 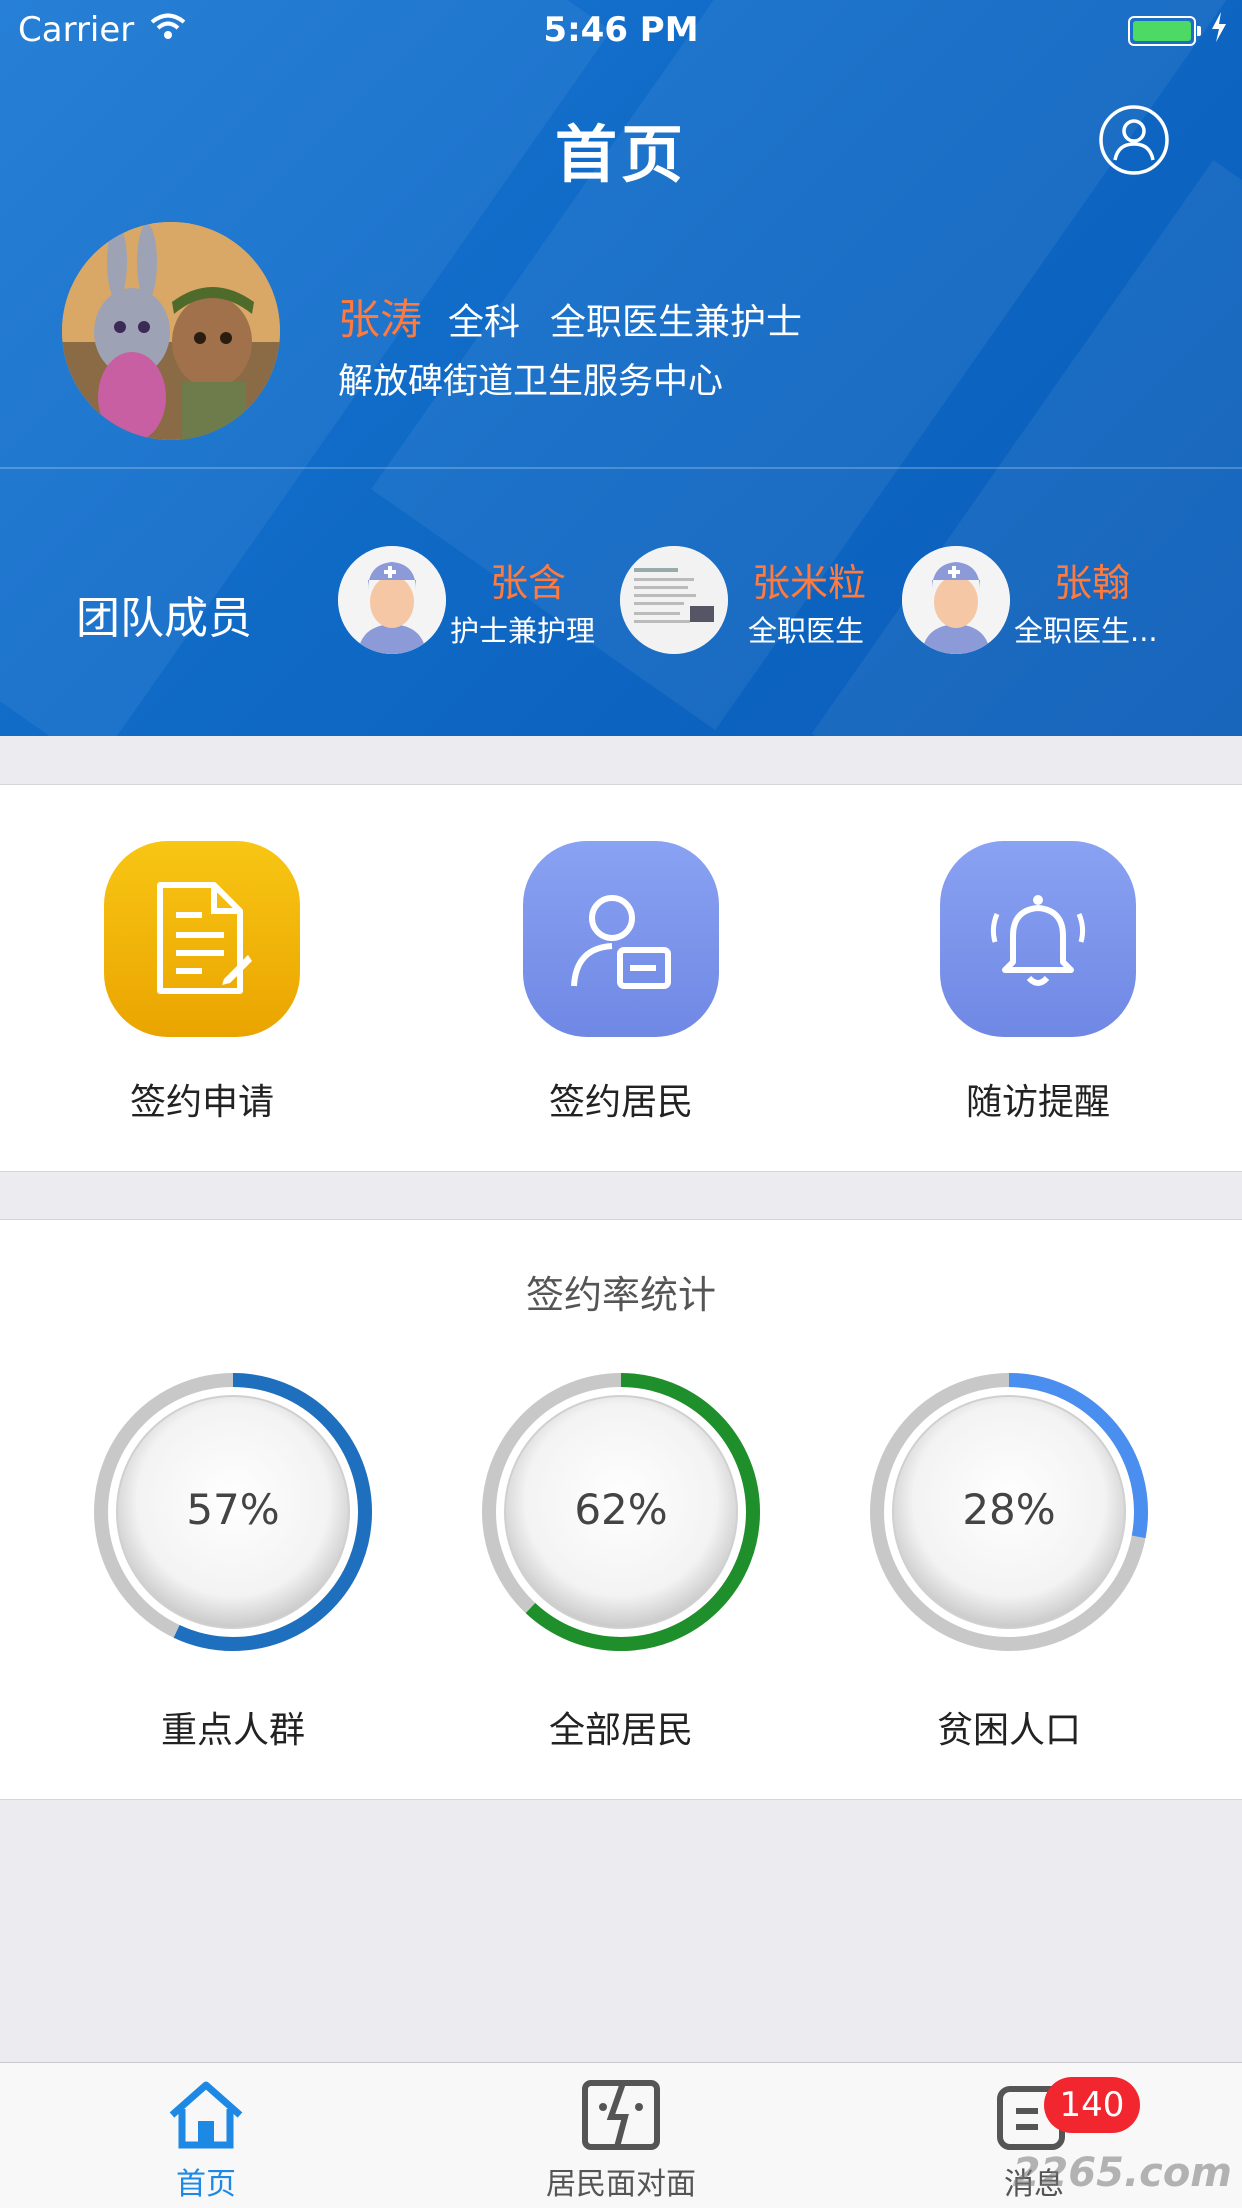 I want to click on doctor-avatar, so click(x=171, y=331).